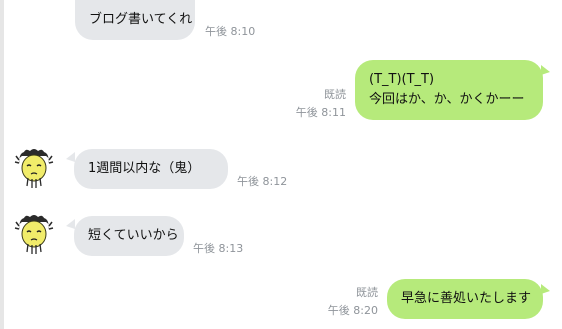  Describe the element at coordinates (144, 168) in the screenshot. I see `message-text: 1週間以内な（鬼）` at that location.